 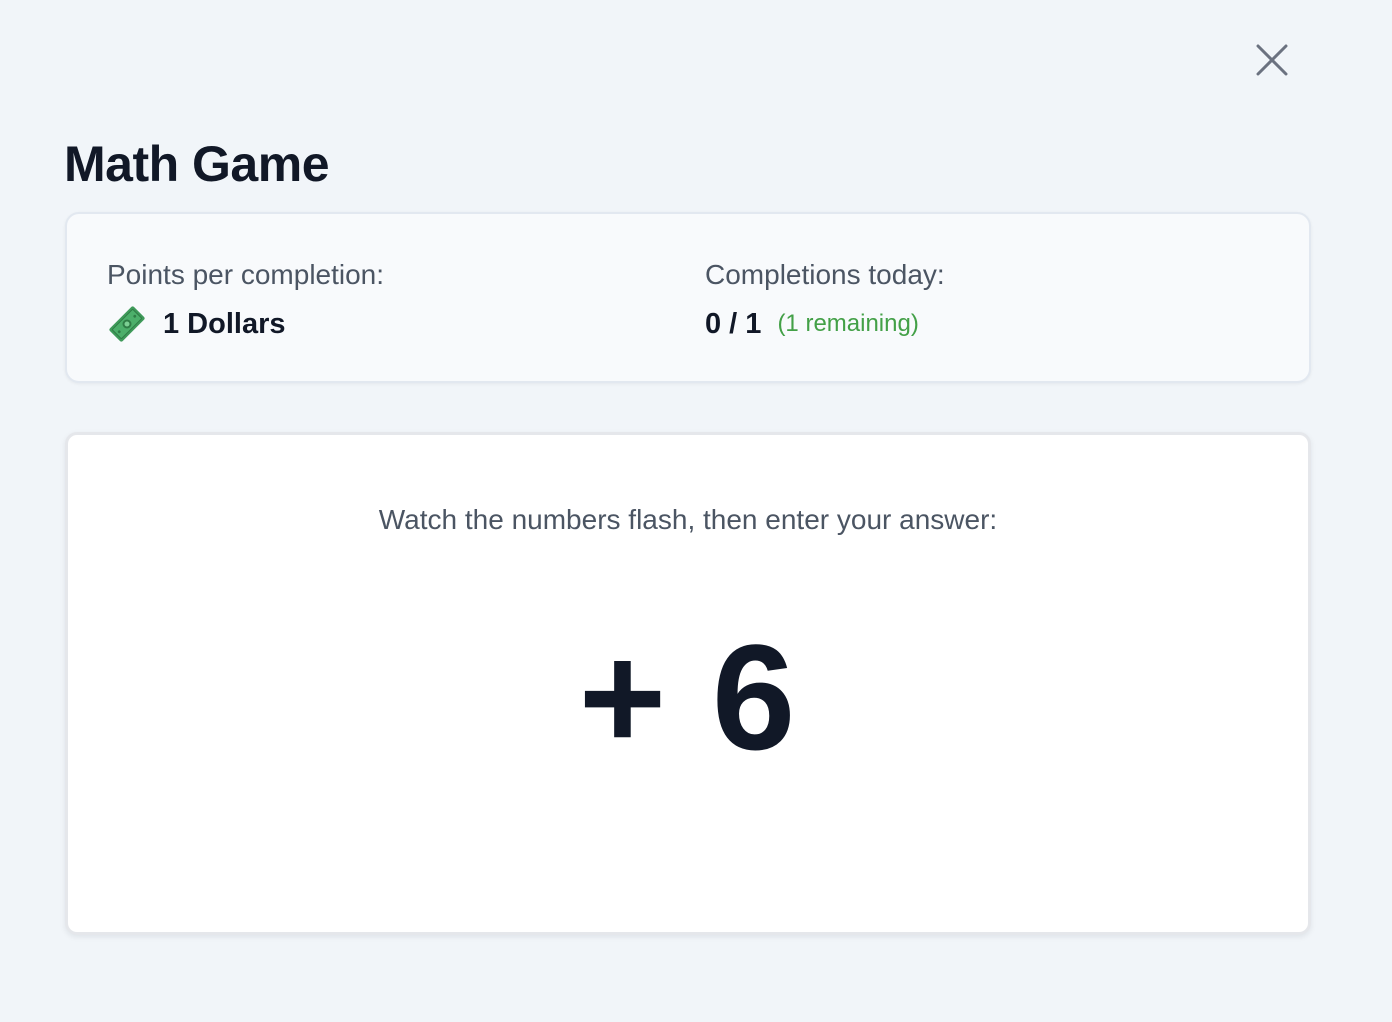 I want to click on points-section: Points per completion: 1 Dollars, so click(x=245, y=300).